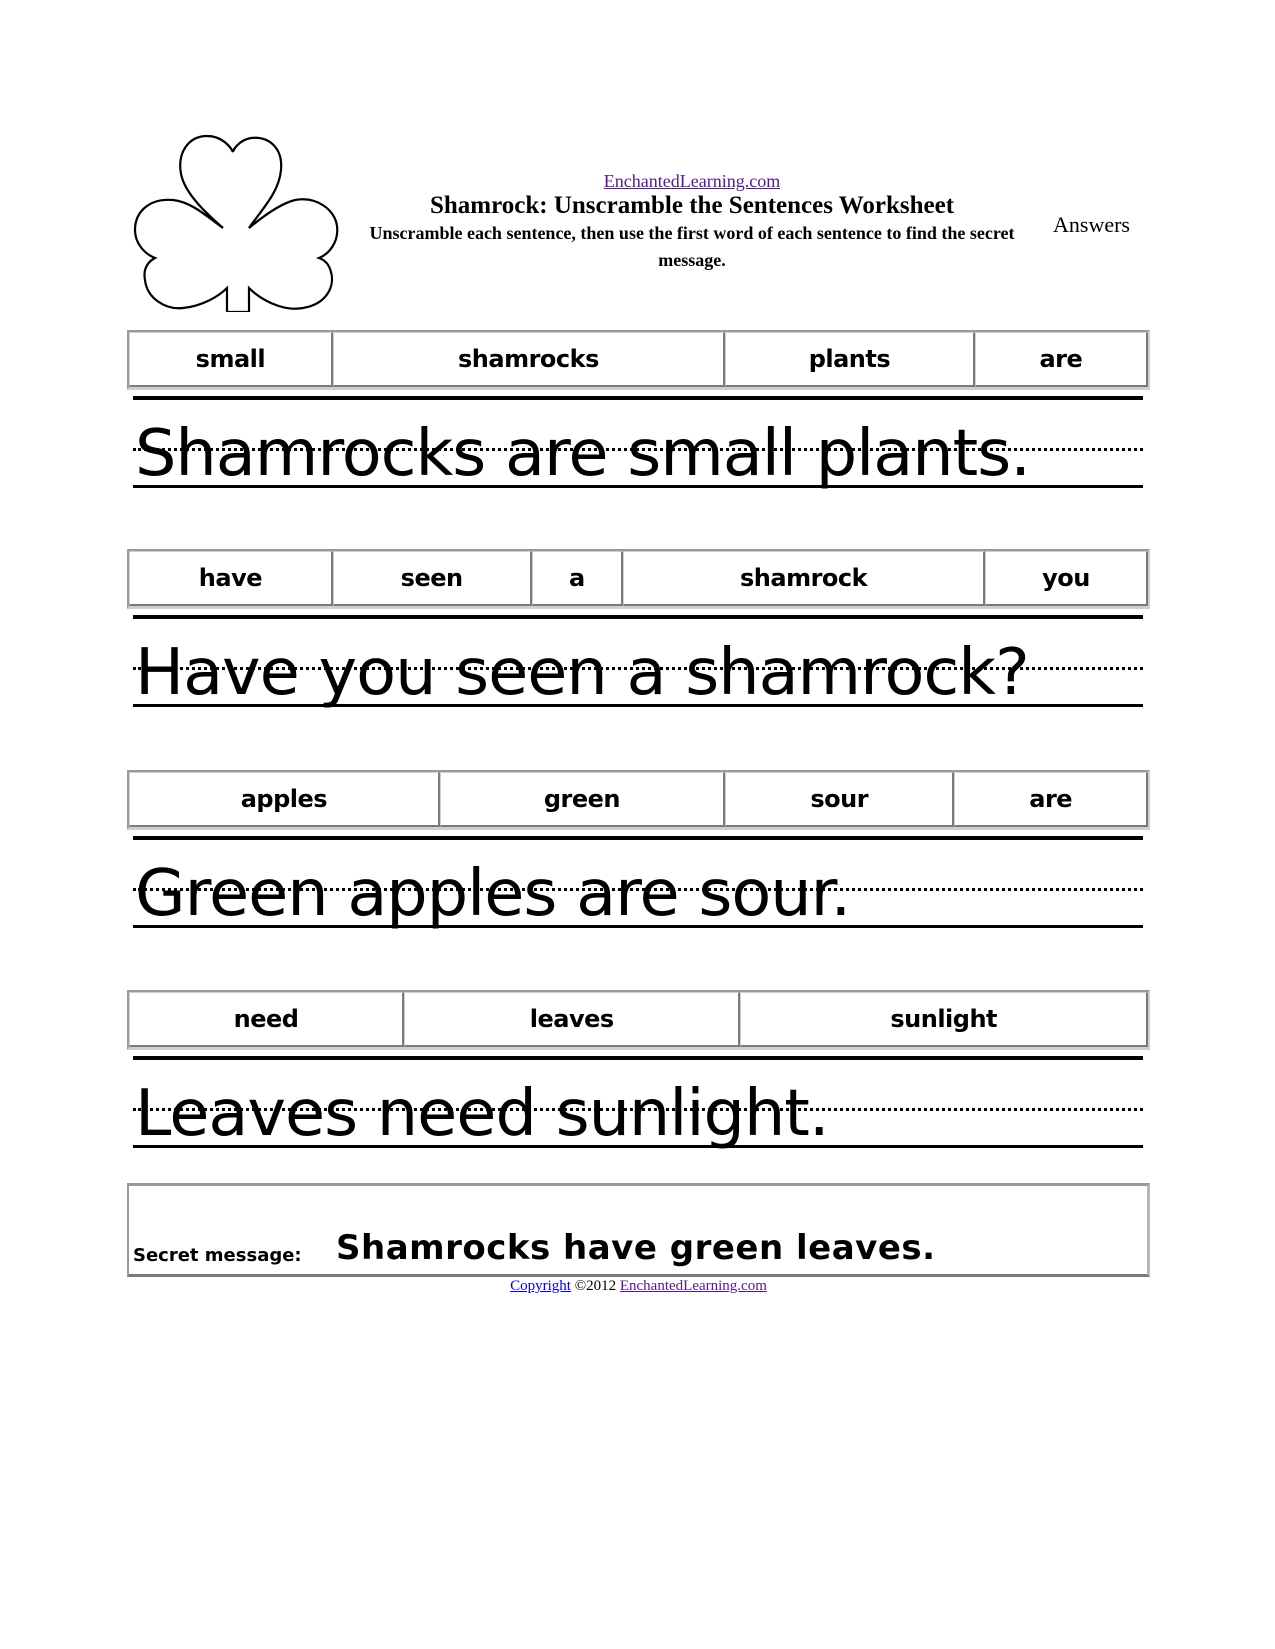 The image size is (1275, 1649). What do you see at coordinates (577, 578) in the screenshot?
I see `word-cell: a` at bounding box center [577, 578].